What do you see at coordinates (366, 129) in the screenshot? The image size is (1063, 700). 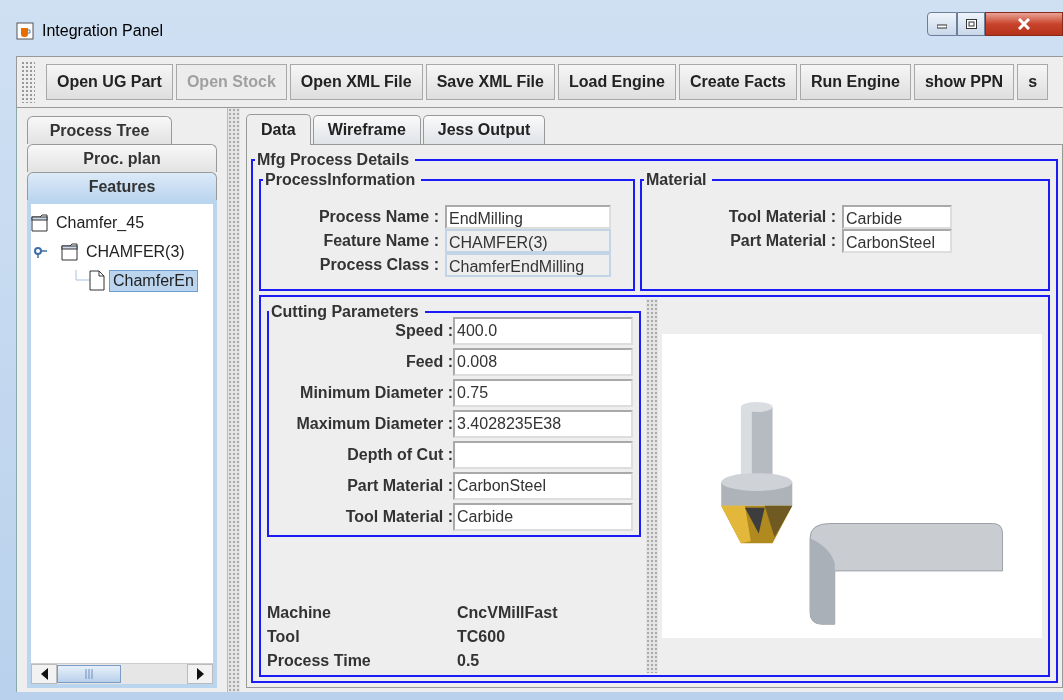 I see `tab: Wireframe` at bounding box center [366, 129].